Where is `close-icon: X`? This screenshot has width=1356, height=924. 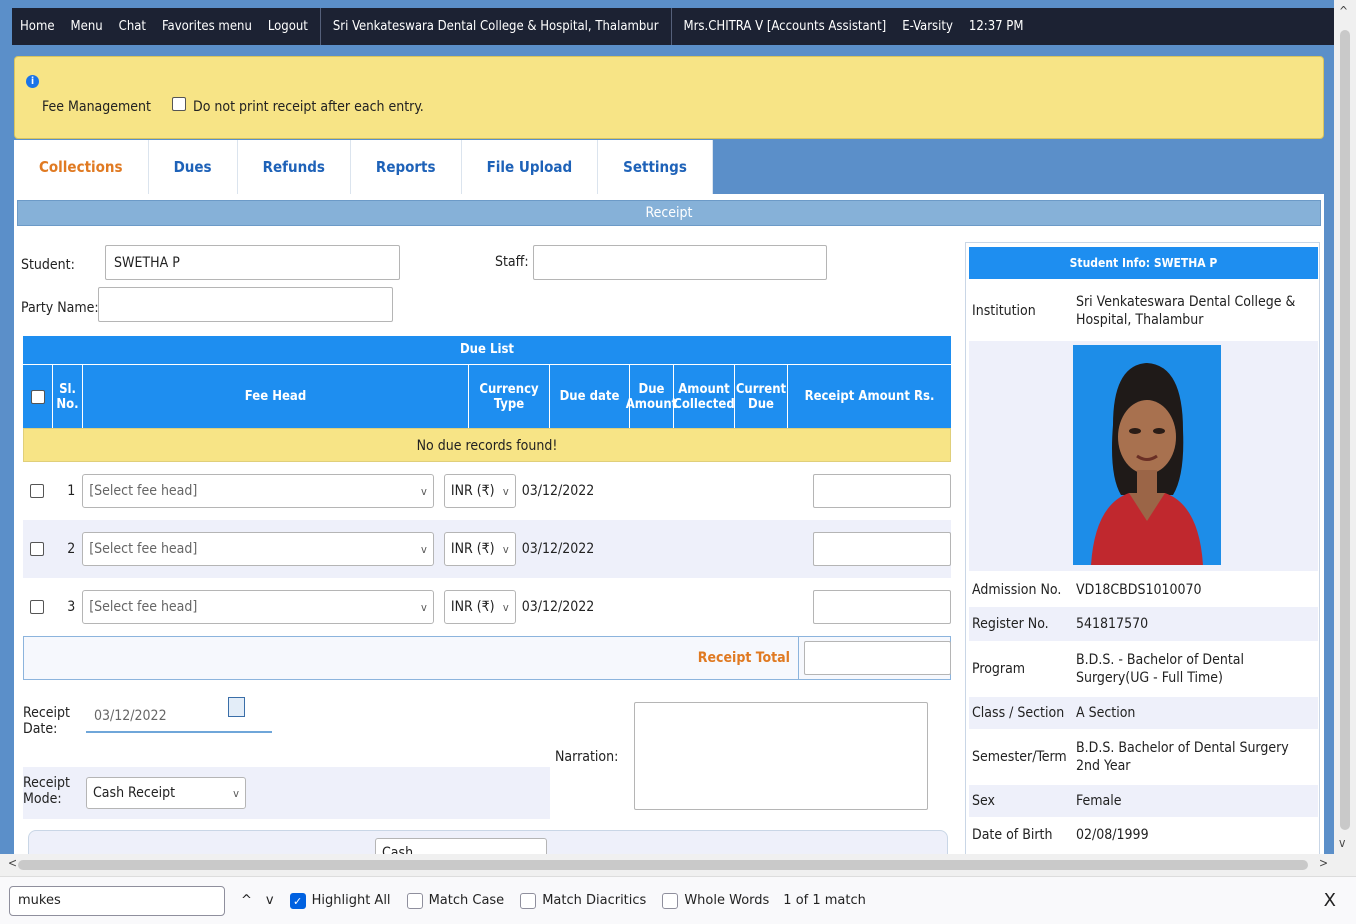 close-icon: X is located at coordinates (1330, 900).